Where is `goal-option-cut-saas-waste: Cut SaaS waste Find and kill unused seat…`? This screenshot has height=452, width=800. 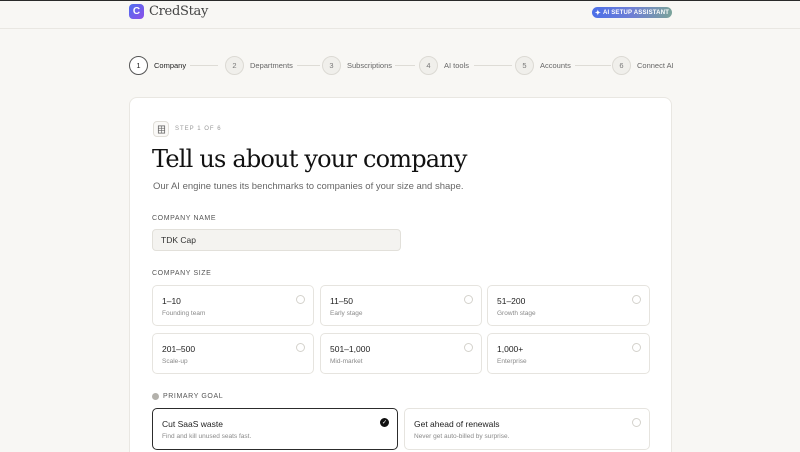
goal-option-cut-saas-waste: Cut SaaS waste Find and kill unused seat… is located at coordinates (275, 429).